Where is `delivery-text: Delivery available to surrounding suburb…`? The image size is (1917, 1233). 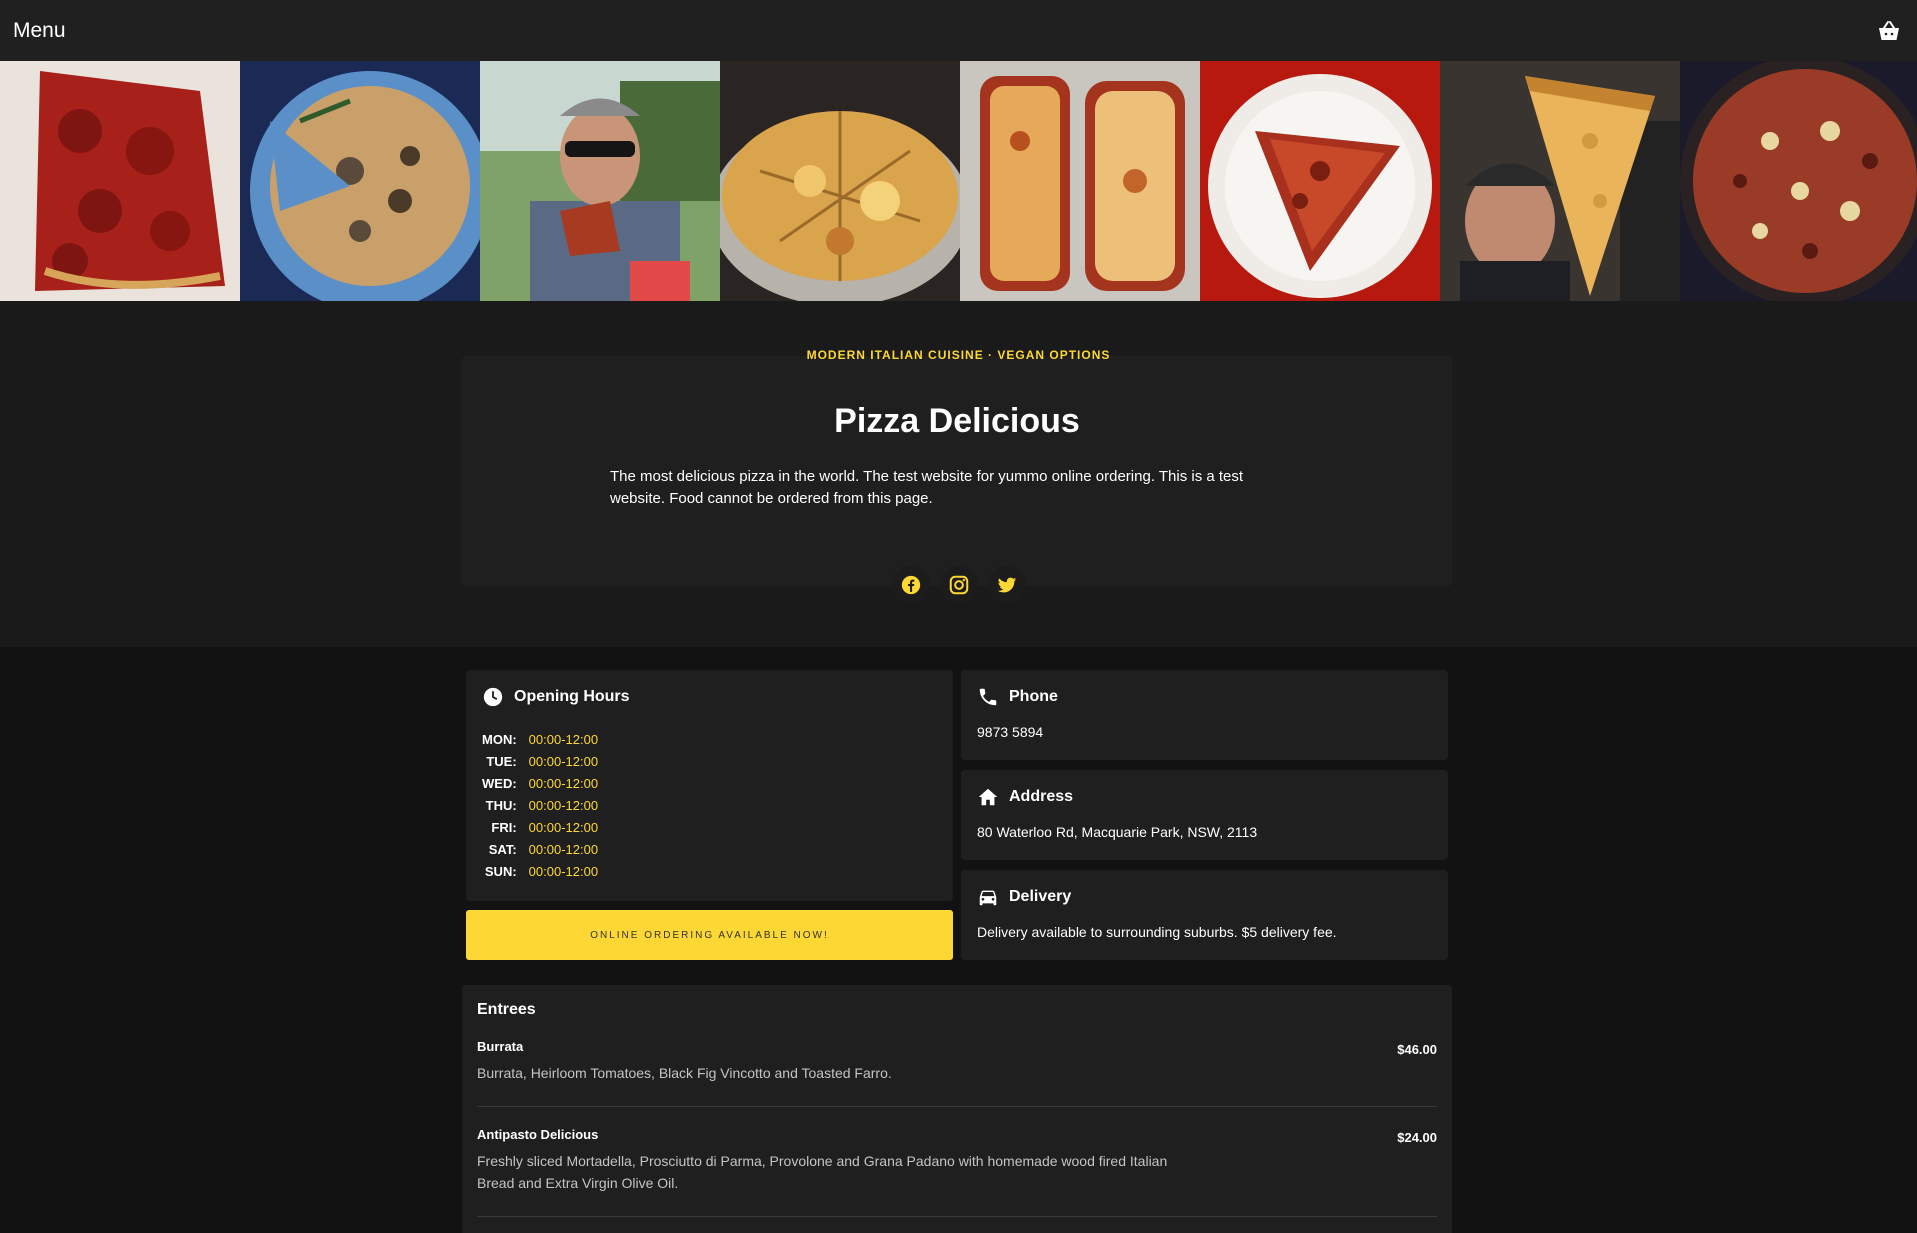 delivery-text: Delivery available to surrounding suburb… is located at coordinates (1157, 932).